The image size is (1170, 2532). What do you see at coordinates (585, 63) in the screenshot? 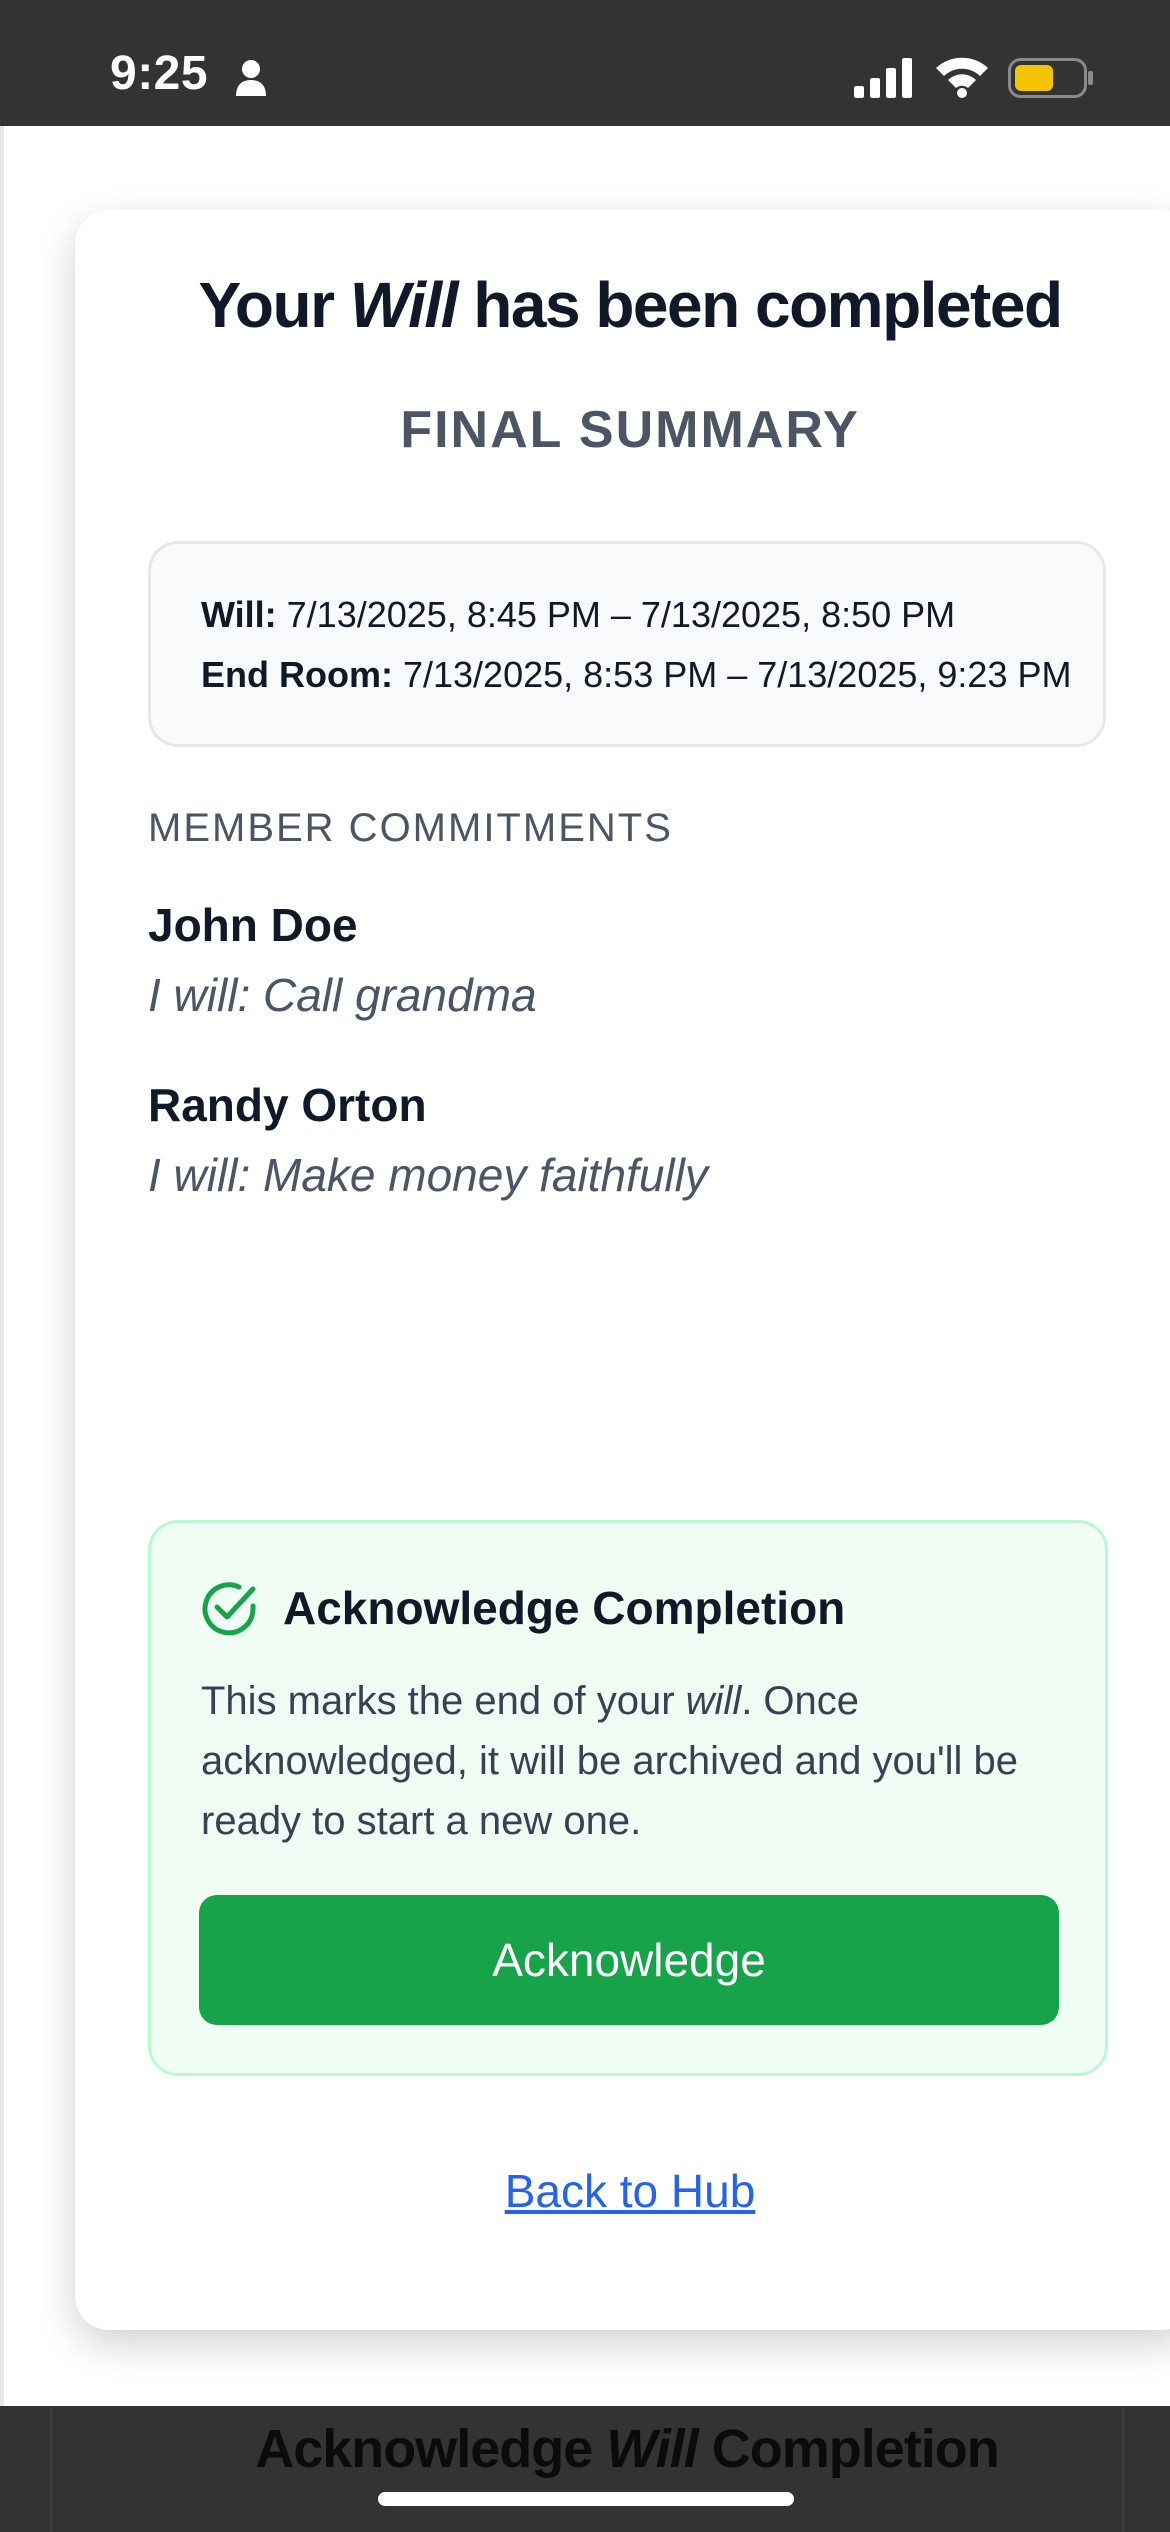
I see `status-bar: 9:25` at bounding box center [585, 63].